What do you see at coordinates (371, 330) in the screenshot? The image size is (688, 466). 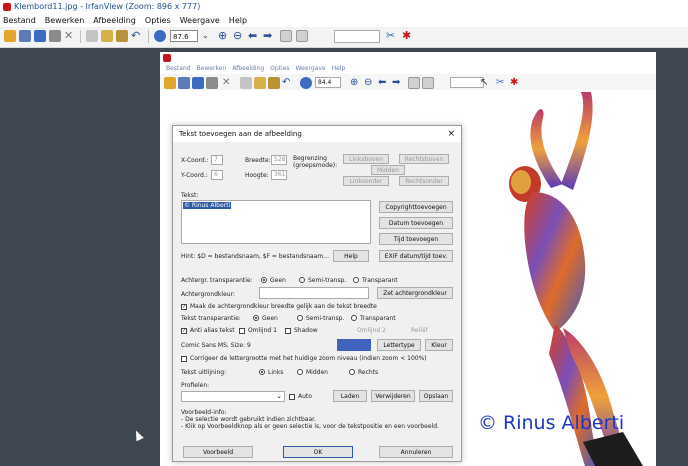 I see `omlijnd2-label: Omlijnd 2` at bounding box center [371, 330].